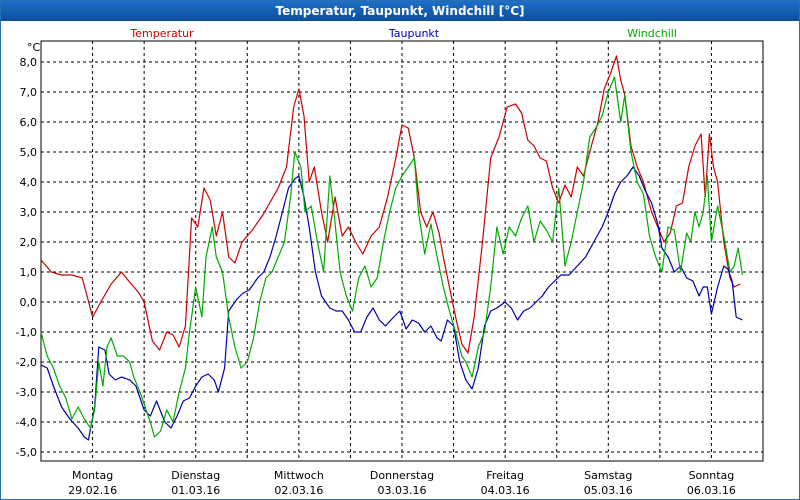  What do you see at coordinates (414, 33) in the screenshot?
I see `legend-taupunkt: Taupunkt` at bounding box center [414, 33].